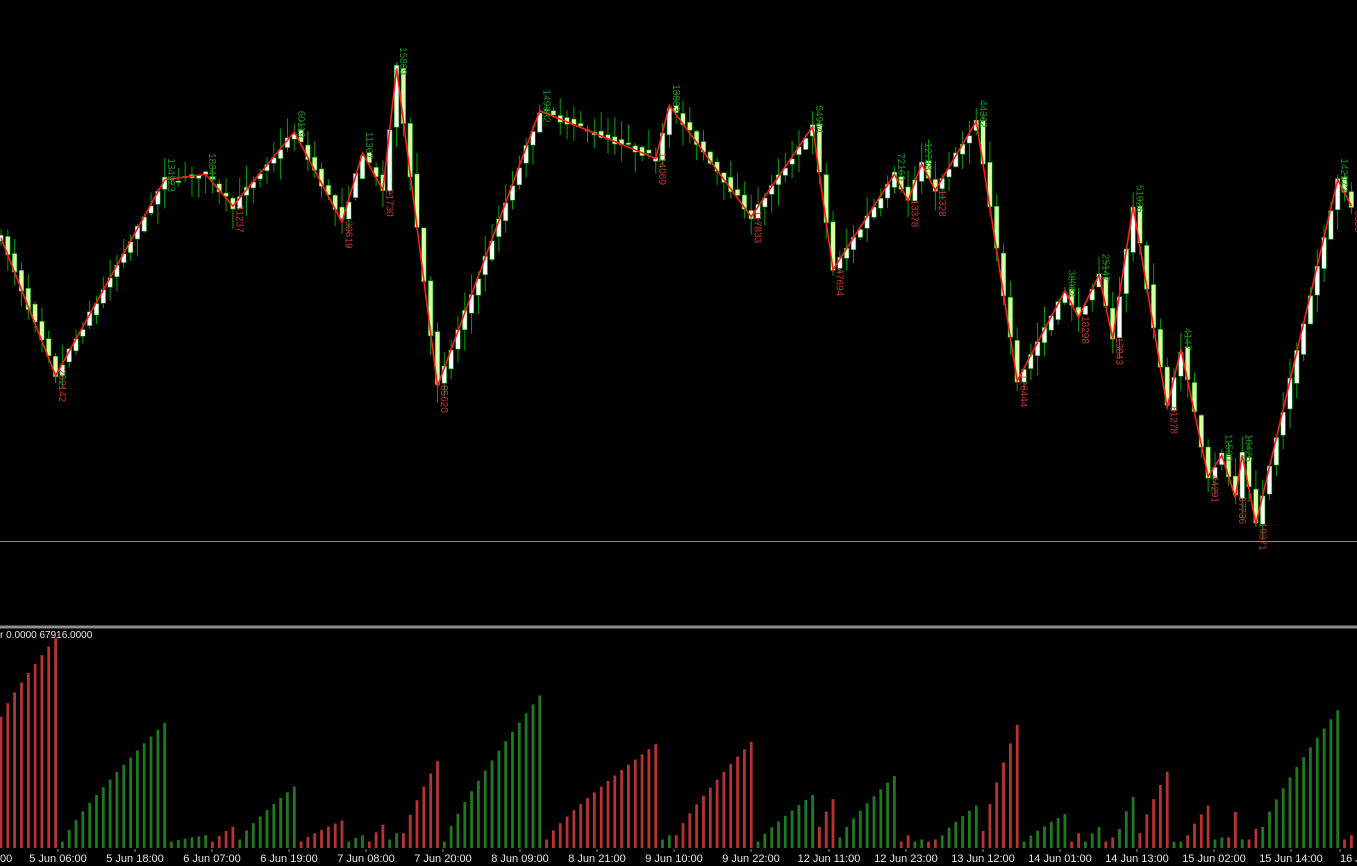  I want to click on swing-volume-label: 11560, so click(1227, 448).